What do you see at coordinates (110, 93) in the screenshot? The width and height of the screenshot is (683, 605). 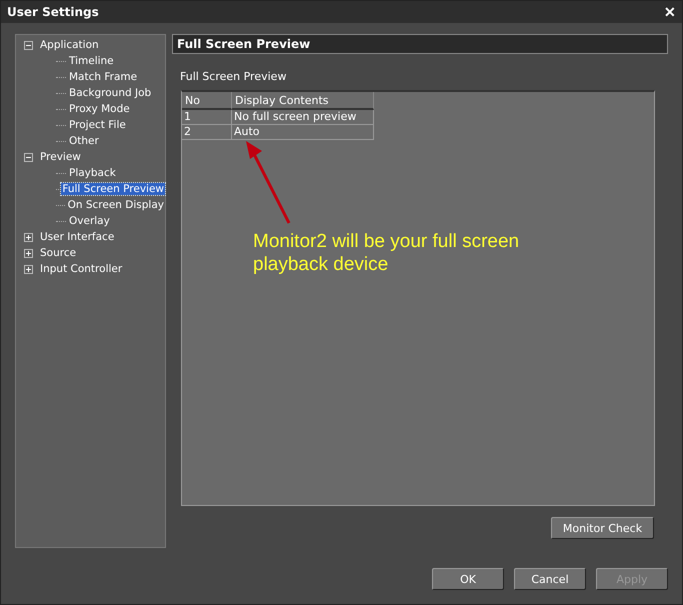 I see `tree-item: Background Job` at bounding box center [110, 93].